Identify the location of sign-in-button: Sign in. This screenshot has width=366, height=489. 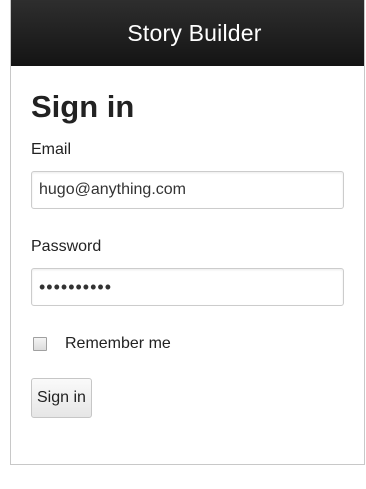
(61, 398).